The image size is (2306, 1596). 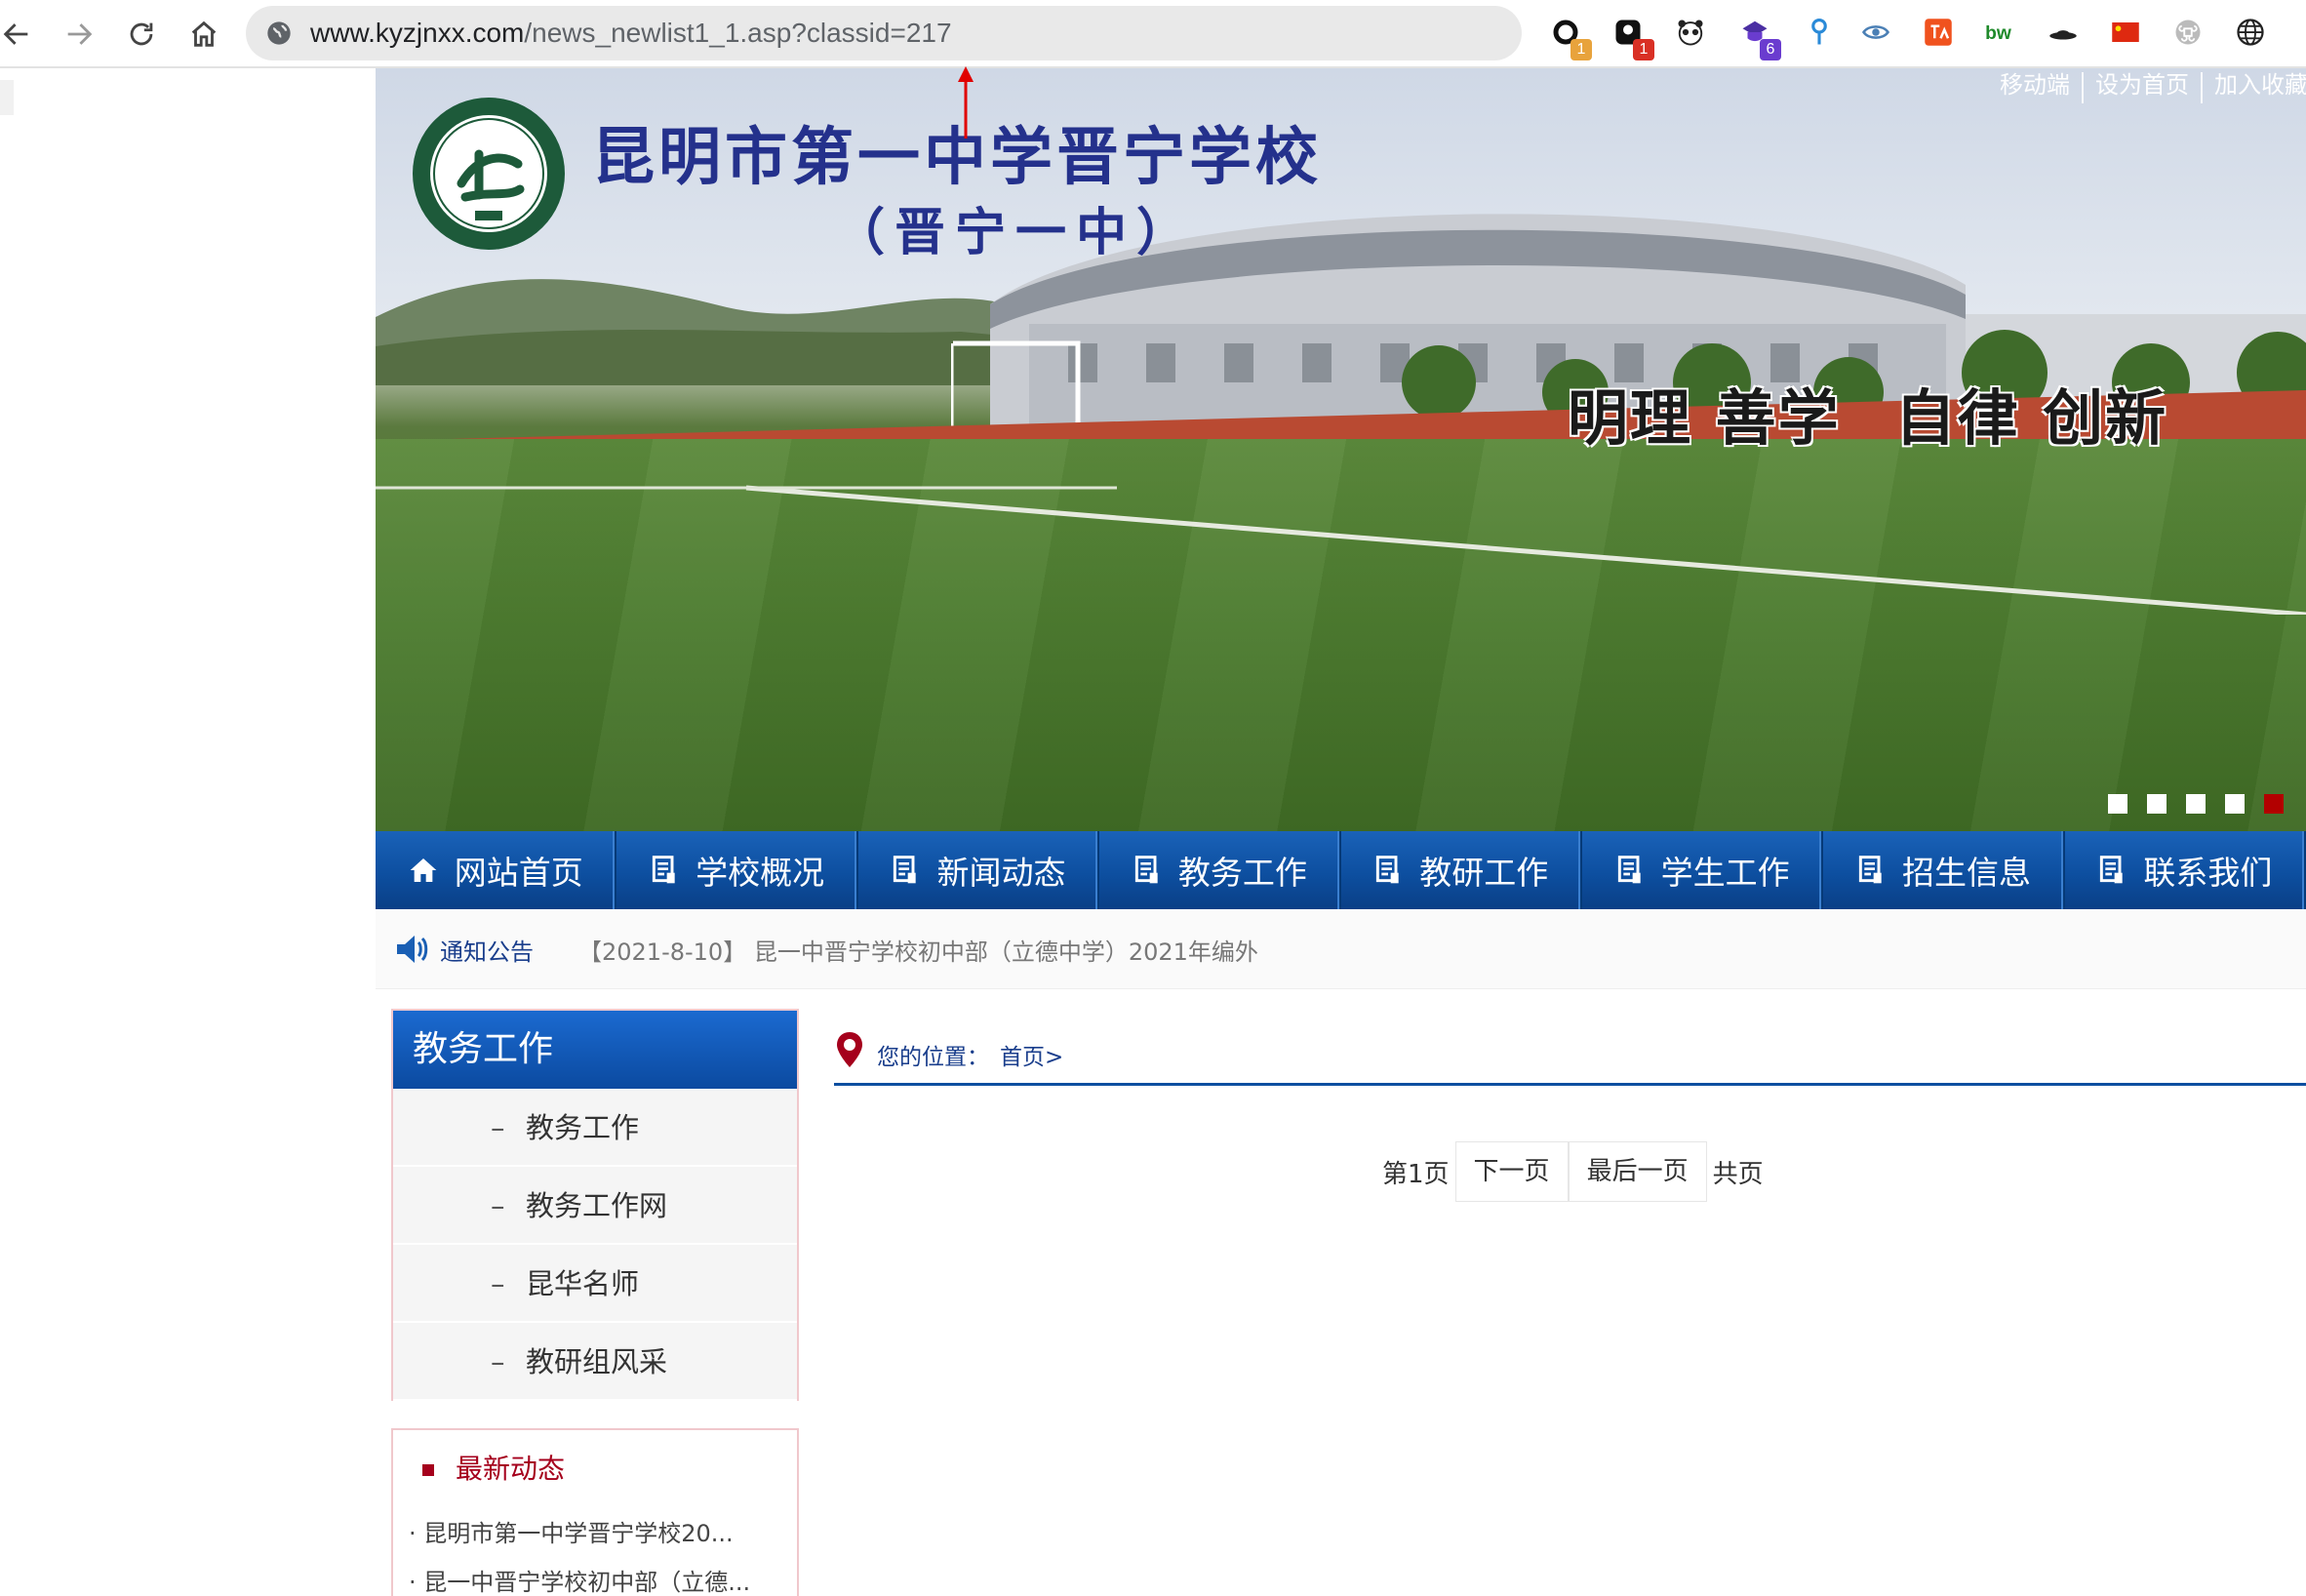 I want to click on slide-indicators, so click(x=2196, y=804).